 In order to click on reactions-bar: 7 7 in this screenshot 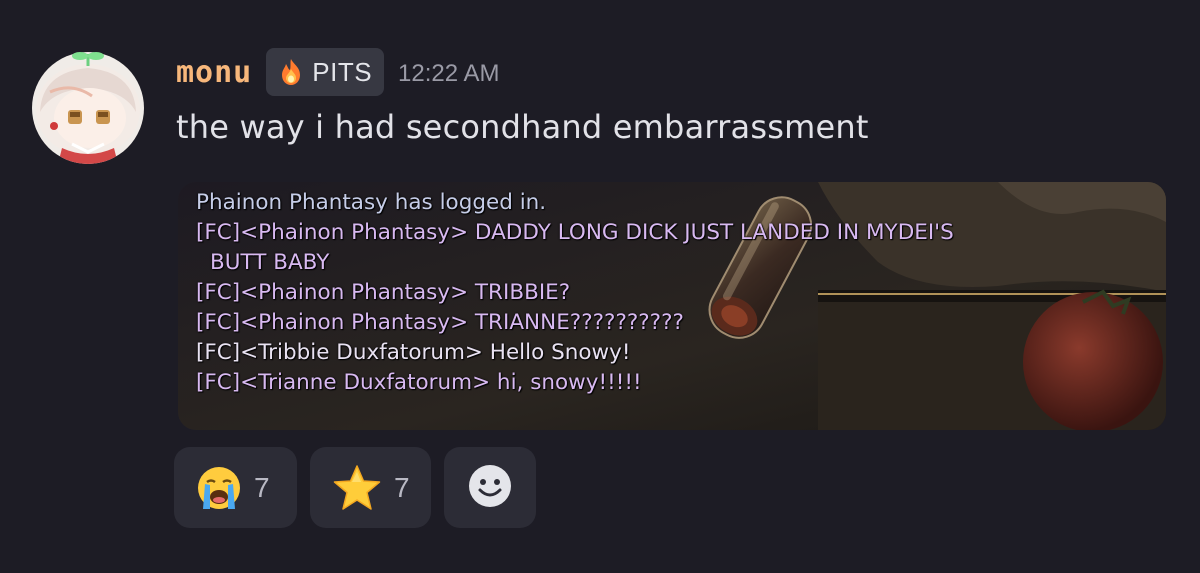, I will do `click(355, 487)`.